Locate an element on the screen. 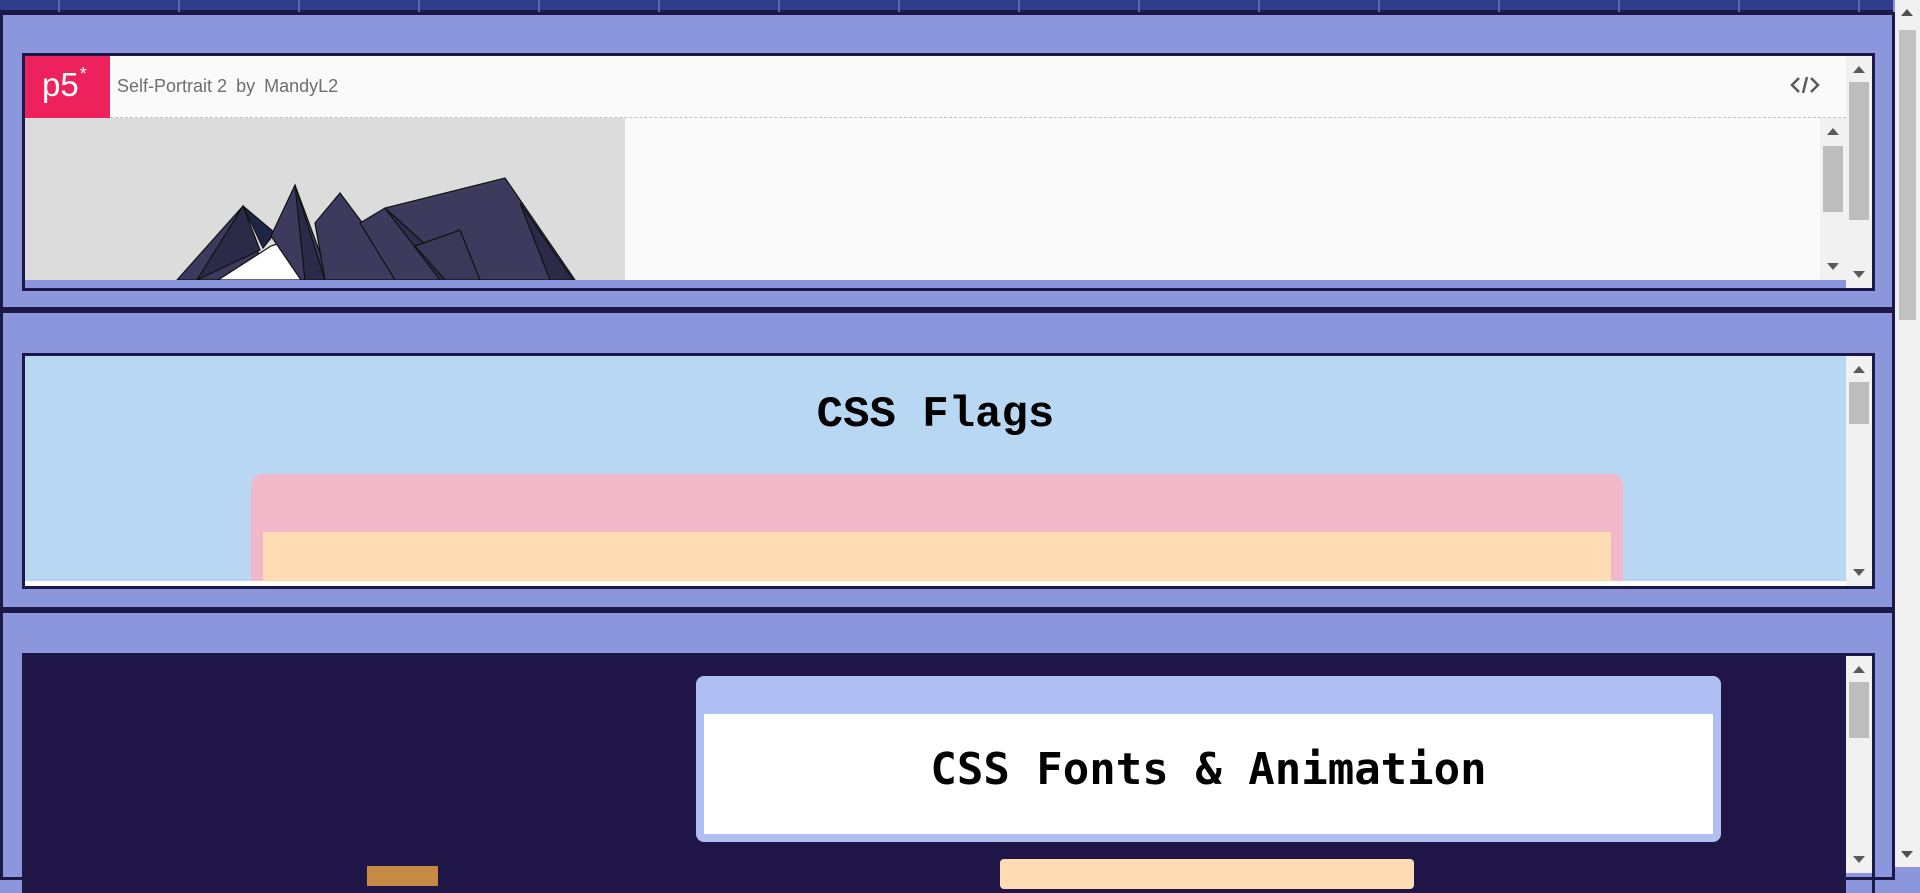 This screenshot has width=1920, height=893. css-flags-heading: CSS Flags is located at coordinates (935, 415).